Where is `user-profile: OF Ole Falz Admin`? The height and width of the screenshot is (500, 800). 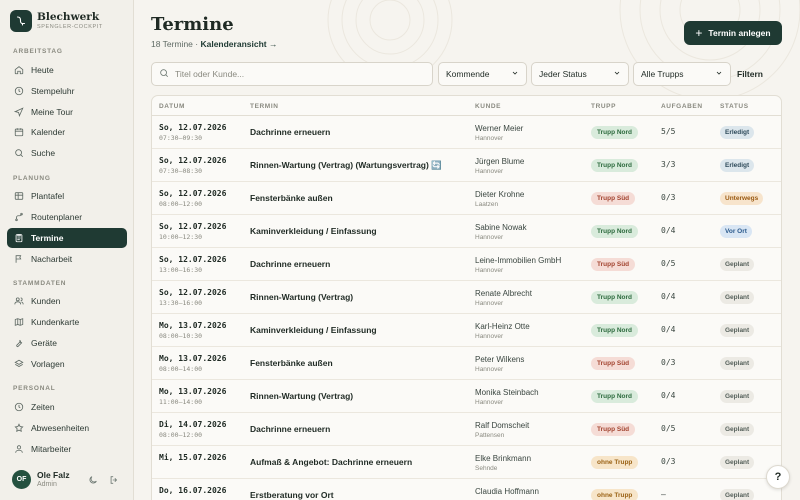
user-profile: OF Ole Falz Admin is located at coordinates (69, 479).